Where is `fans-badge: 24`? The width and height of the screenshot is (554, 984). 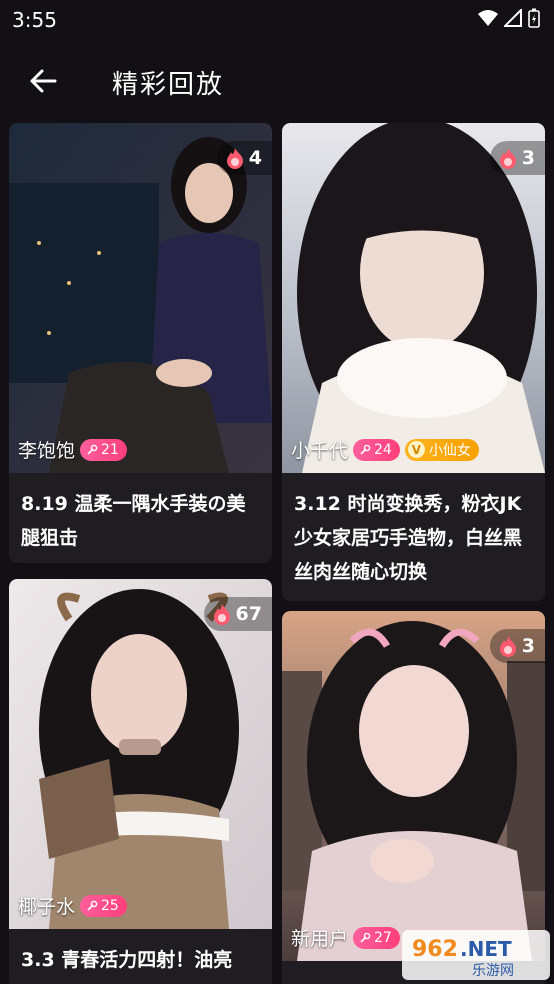 fans-badge: 24 is located at coordinates (376, 449).